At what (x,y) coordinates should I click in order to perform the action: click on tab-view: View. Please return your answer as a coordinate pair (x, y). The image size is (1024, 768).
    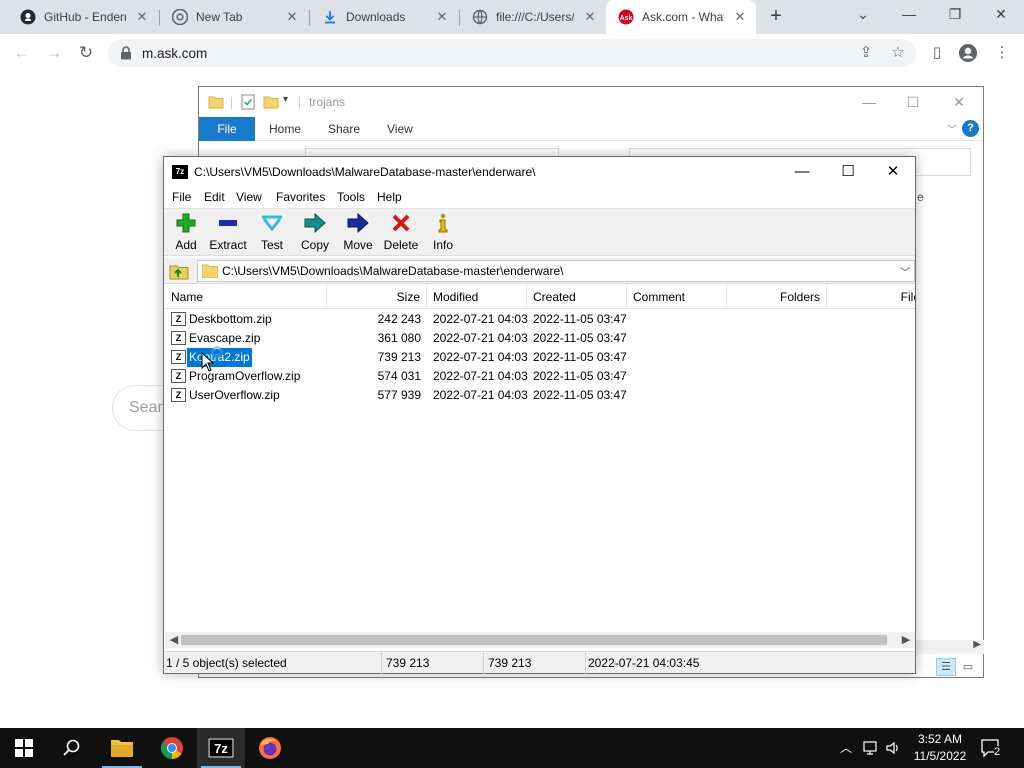
    Looking at the image, I should click on (400, 129).